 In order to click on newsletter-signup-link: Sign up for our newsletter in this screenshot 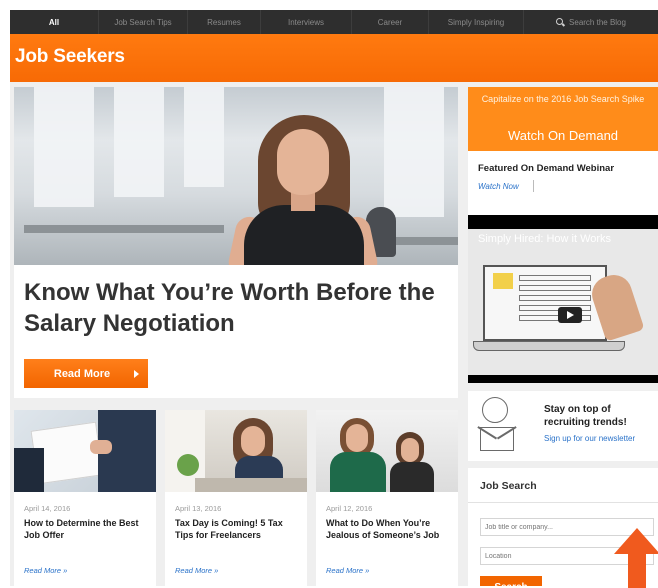, I will do `click(589, 438)`.